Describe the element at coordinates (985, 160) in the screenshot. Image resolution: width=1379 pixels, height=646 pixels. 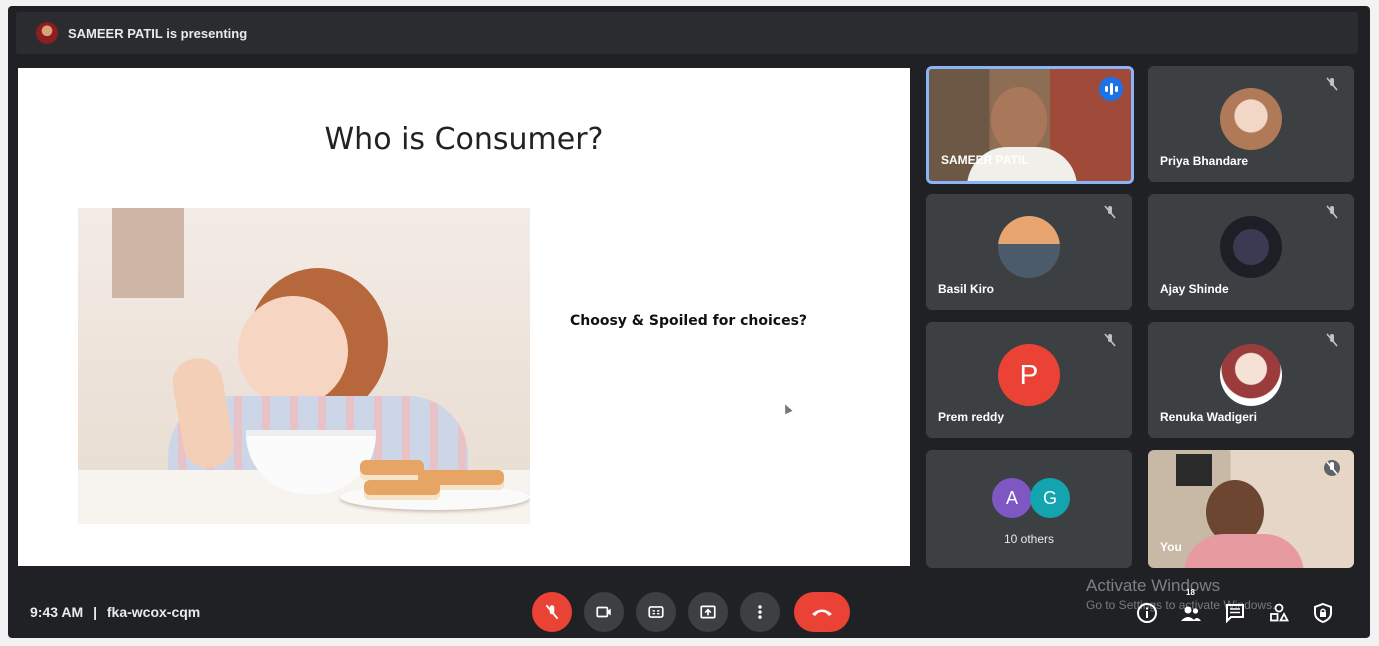
I see `participant-name: SAMEER PATIL` at that location.